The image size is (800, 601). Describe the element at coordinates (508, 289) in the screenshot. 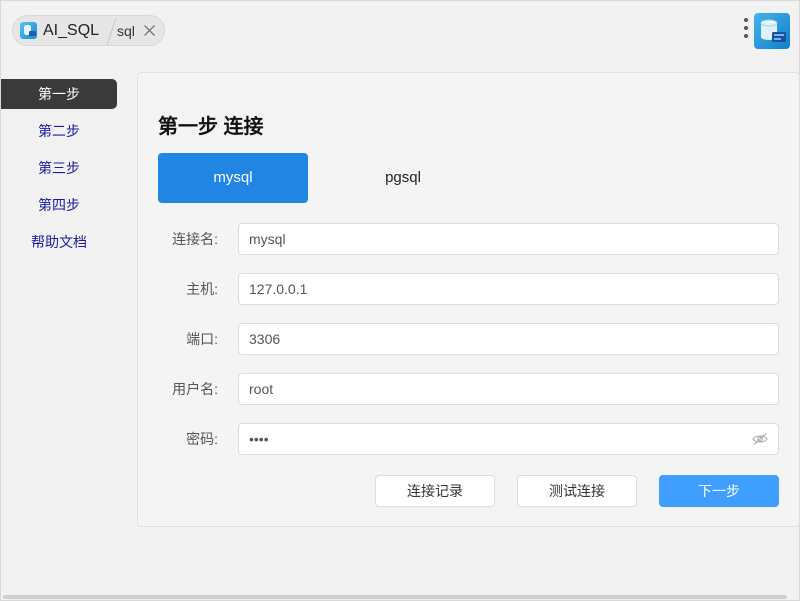

I see `host-input` at that location.